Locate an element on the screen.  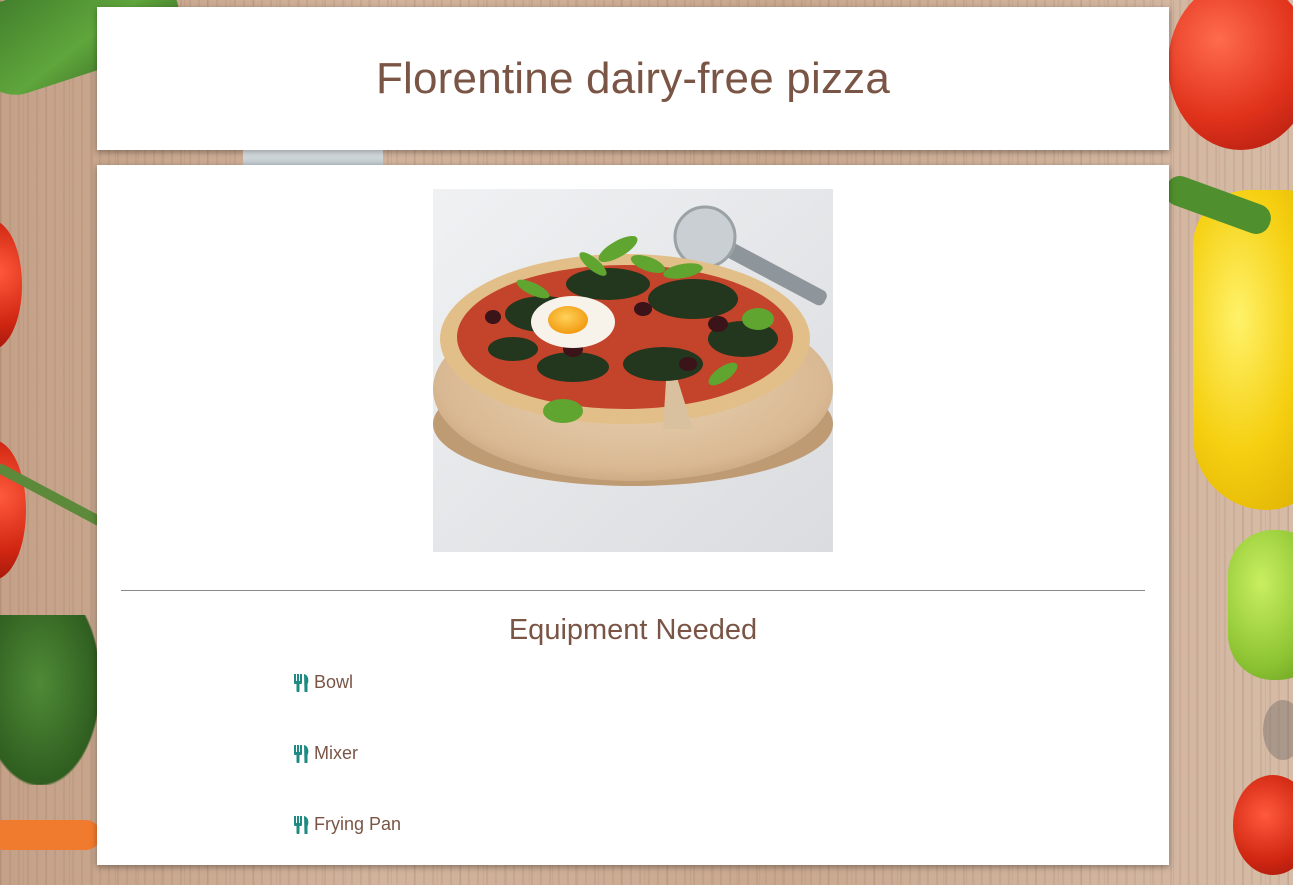
pizza-photo is located at coordinates (633, 370).